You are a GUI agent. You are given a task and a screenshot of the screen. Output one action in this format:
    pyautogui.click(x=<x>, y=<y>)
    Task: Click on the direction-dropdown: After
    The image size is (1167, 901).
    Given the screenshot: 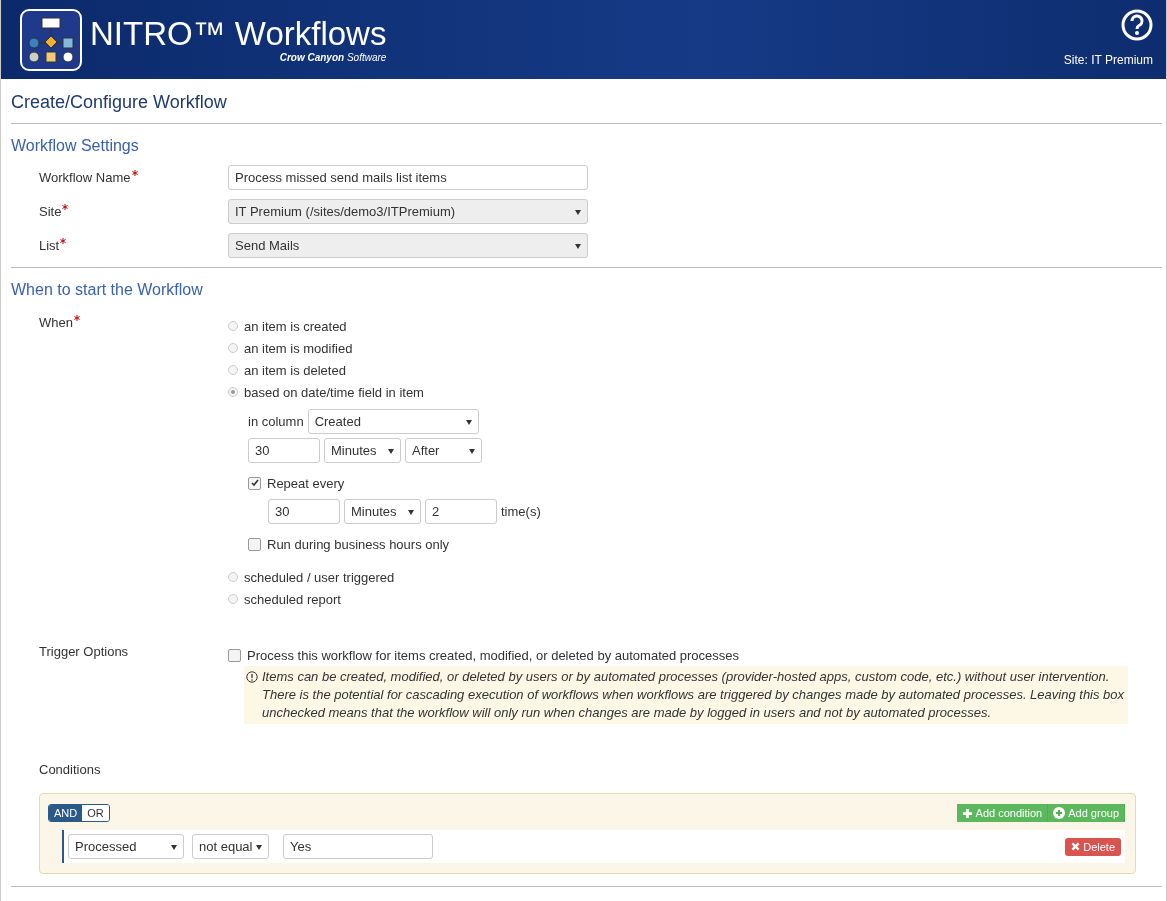 What is the action you would take?
    pyautogui.click(x=443, y=450)
    